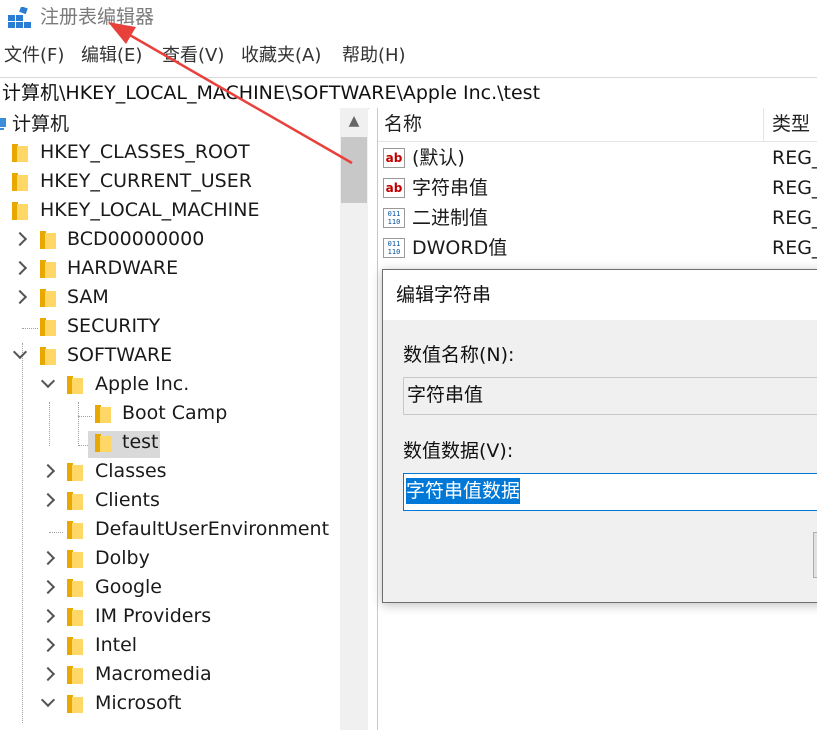  I want to click on value-name-field: 字符串值, so click(610, 396).